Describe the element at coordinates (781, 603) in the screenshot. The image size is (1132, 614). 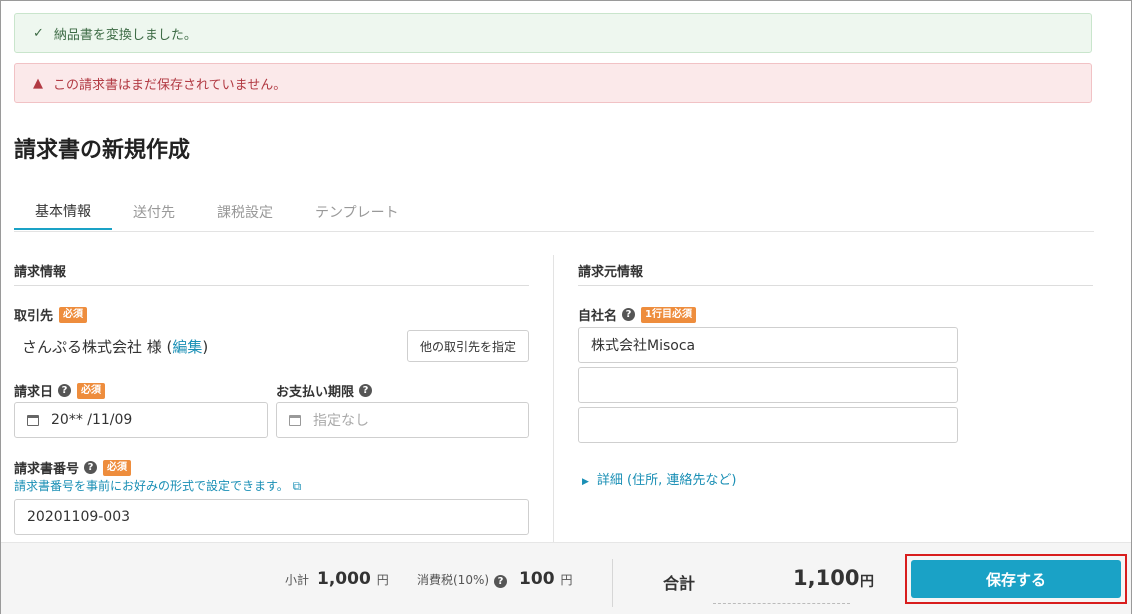
I see `total-underline` at that location.